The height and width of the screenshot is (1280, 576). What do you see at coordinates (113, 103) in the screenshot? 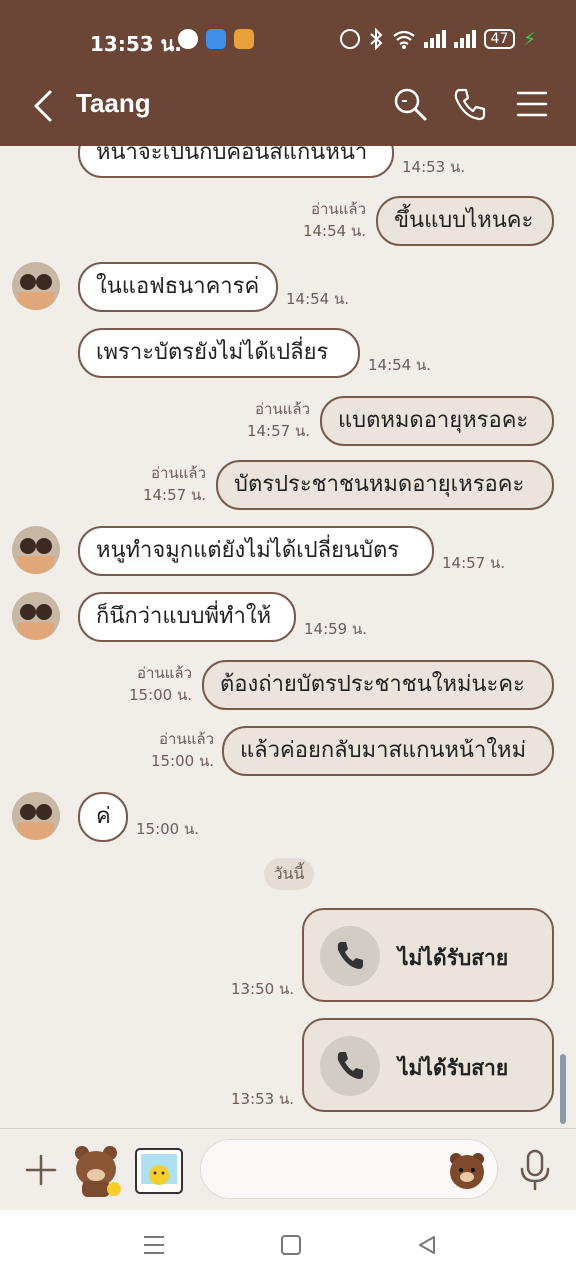
I see `chat-title: Taang` at bounding box center [113, 103].